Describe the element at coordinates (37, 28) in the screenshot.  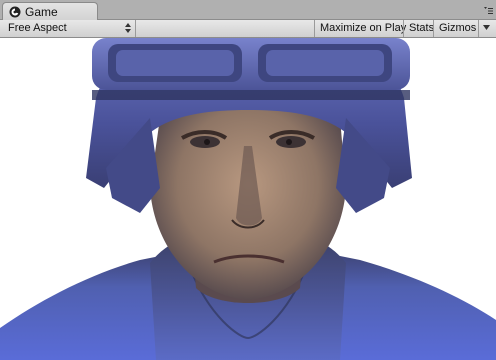
I see `aspect-label: Free Aspect` at that location.